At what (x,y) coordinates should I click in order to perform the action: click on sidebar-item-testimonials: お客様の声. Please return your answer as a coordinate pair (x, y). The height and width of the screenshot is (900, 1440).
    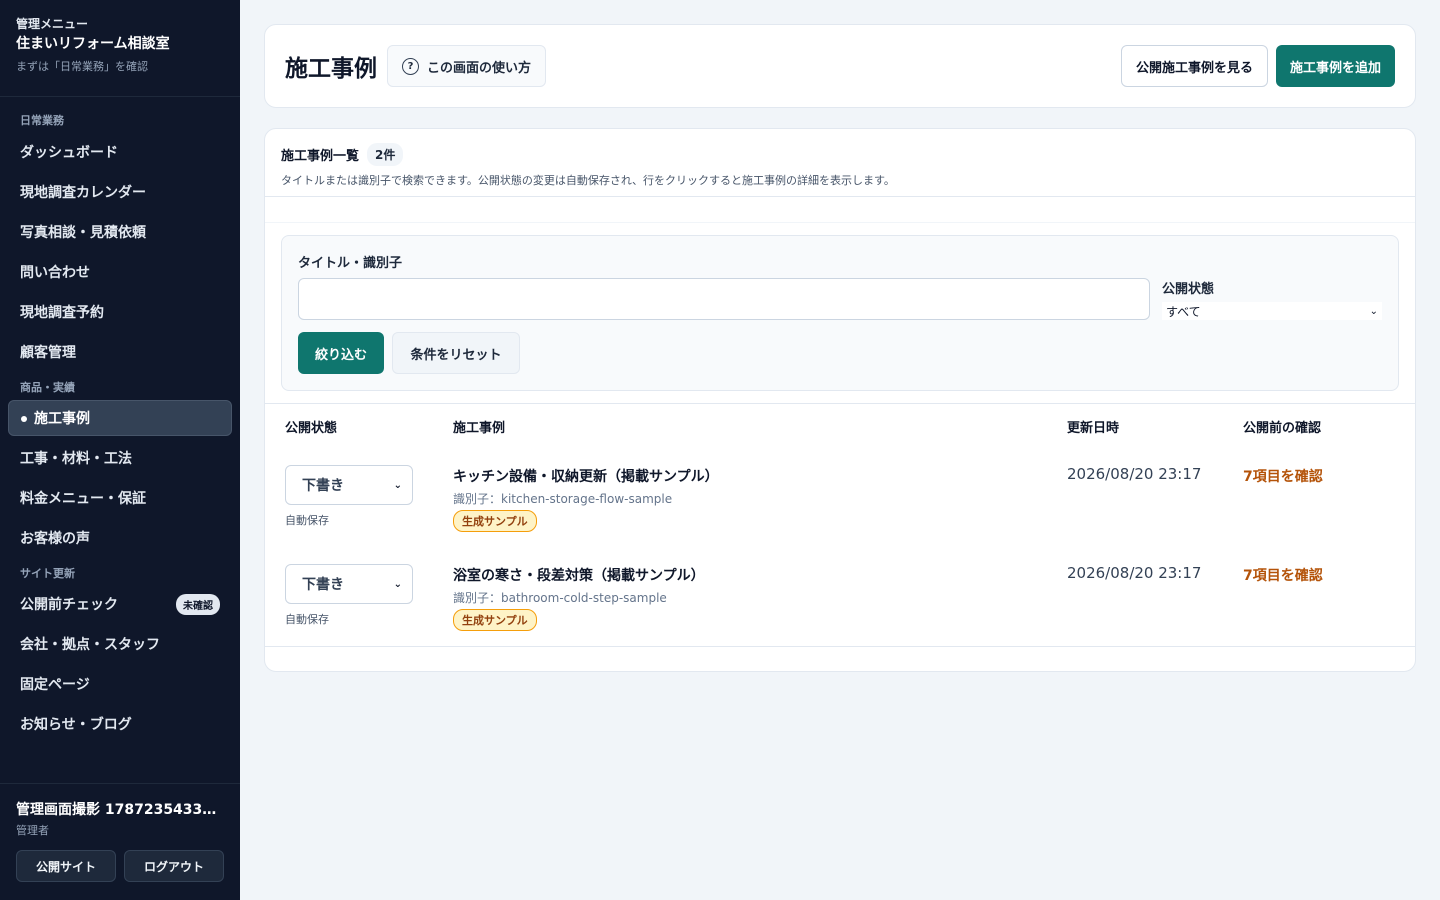
    Looking at the image, I should click on (120, 538).